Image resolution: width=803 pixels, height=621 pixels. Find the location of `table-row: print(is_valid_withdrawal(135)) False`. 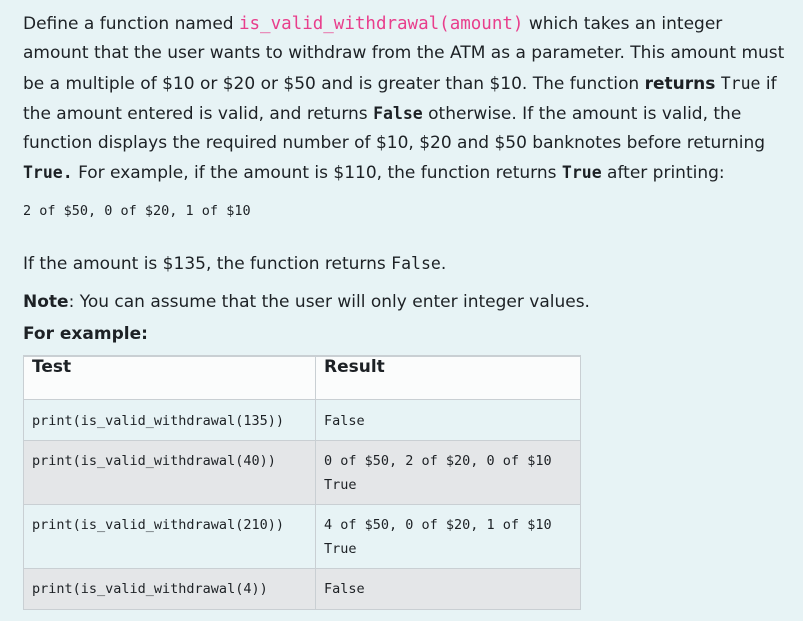

table-row: print(is_valid_withdrawal(135)) False is located at coordinates (302, 420).